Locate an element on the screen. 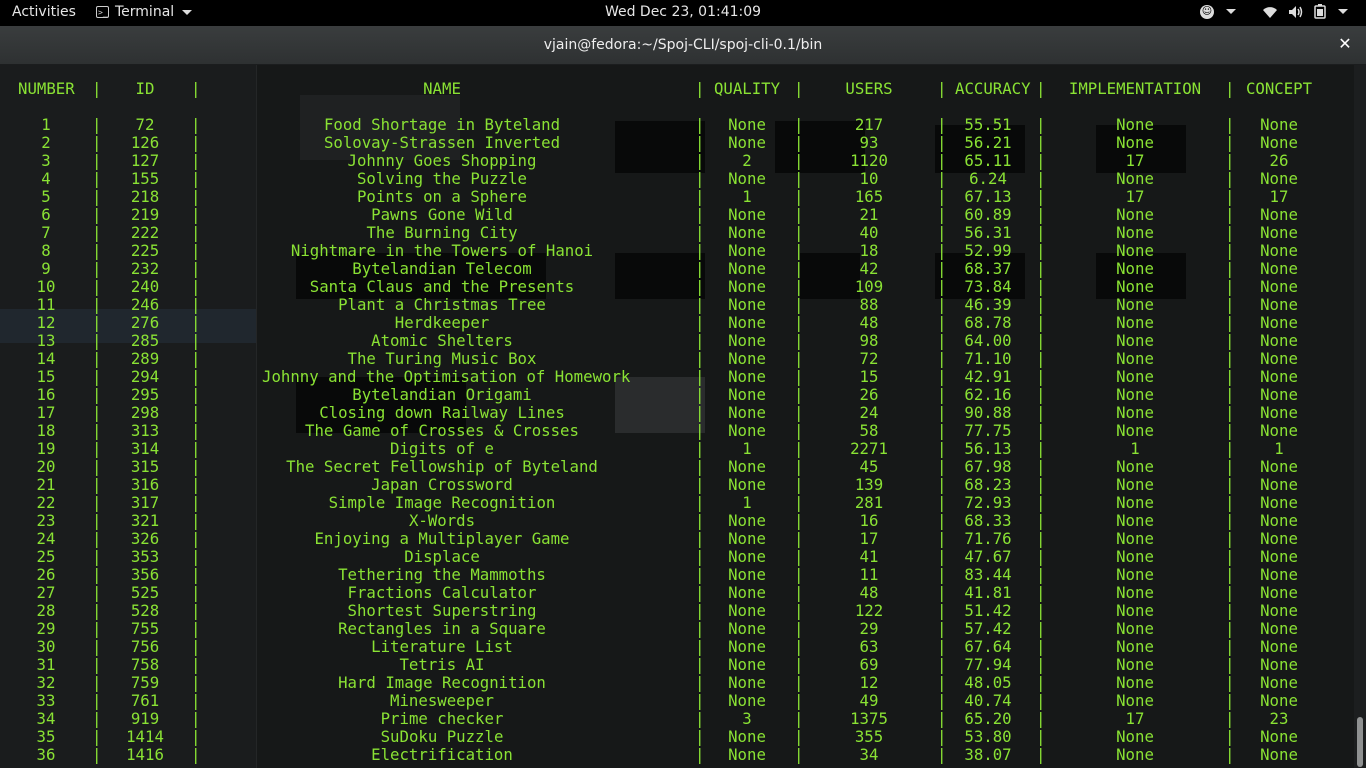  cell-users: 26 is located at coordinates (869, 394).